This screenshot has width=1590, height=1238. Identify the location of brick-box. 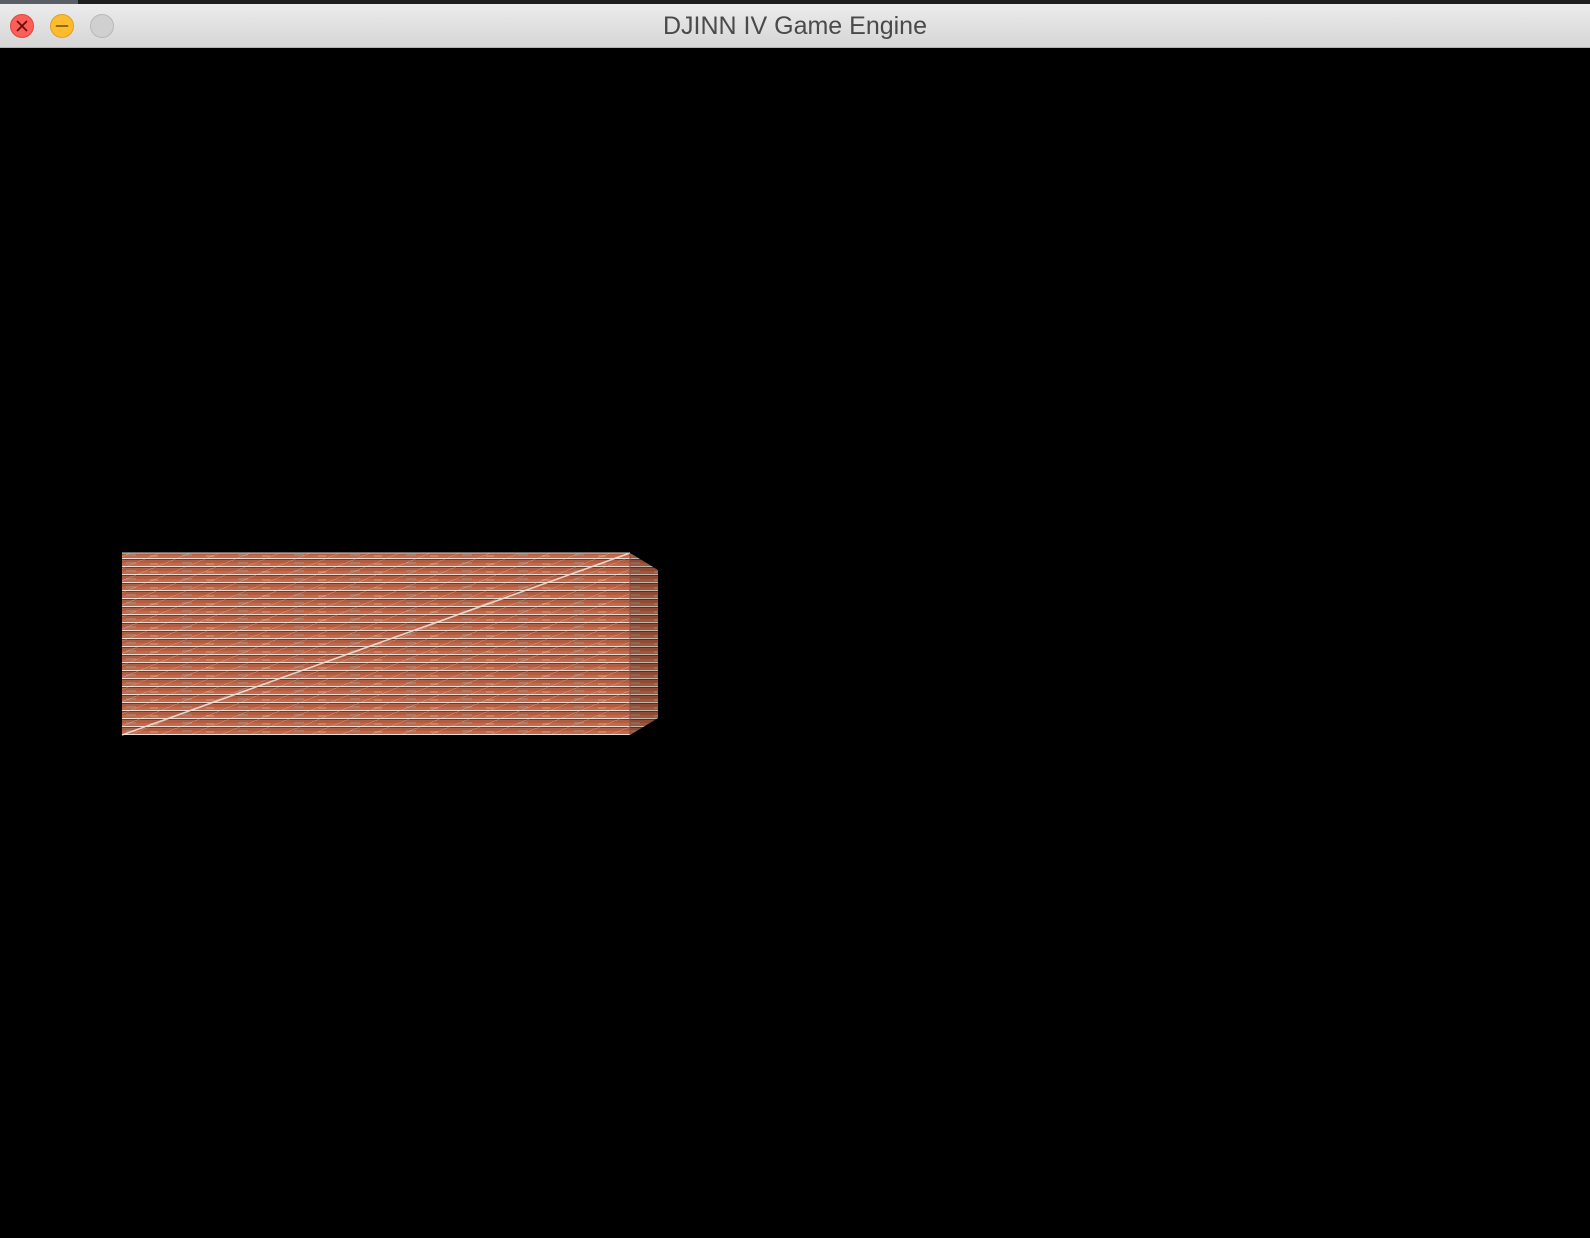
(389, 644).